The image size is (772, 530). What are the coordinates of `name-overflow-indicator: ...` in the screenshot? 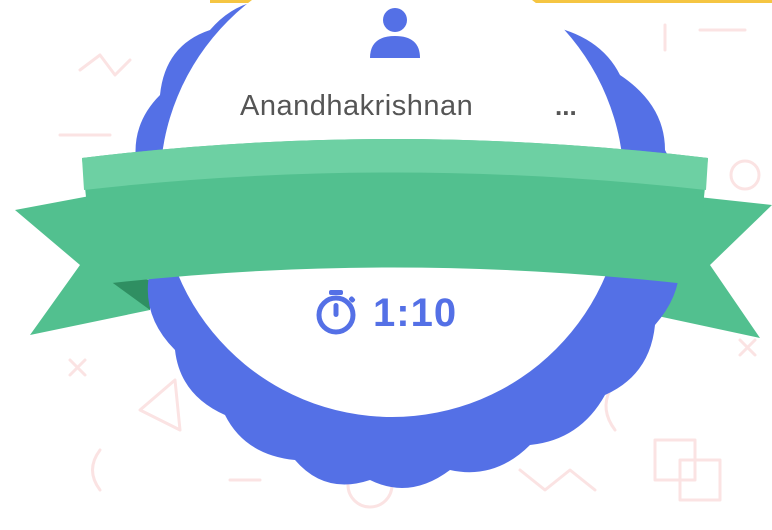 It's located at (566, 106).